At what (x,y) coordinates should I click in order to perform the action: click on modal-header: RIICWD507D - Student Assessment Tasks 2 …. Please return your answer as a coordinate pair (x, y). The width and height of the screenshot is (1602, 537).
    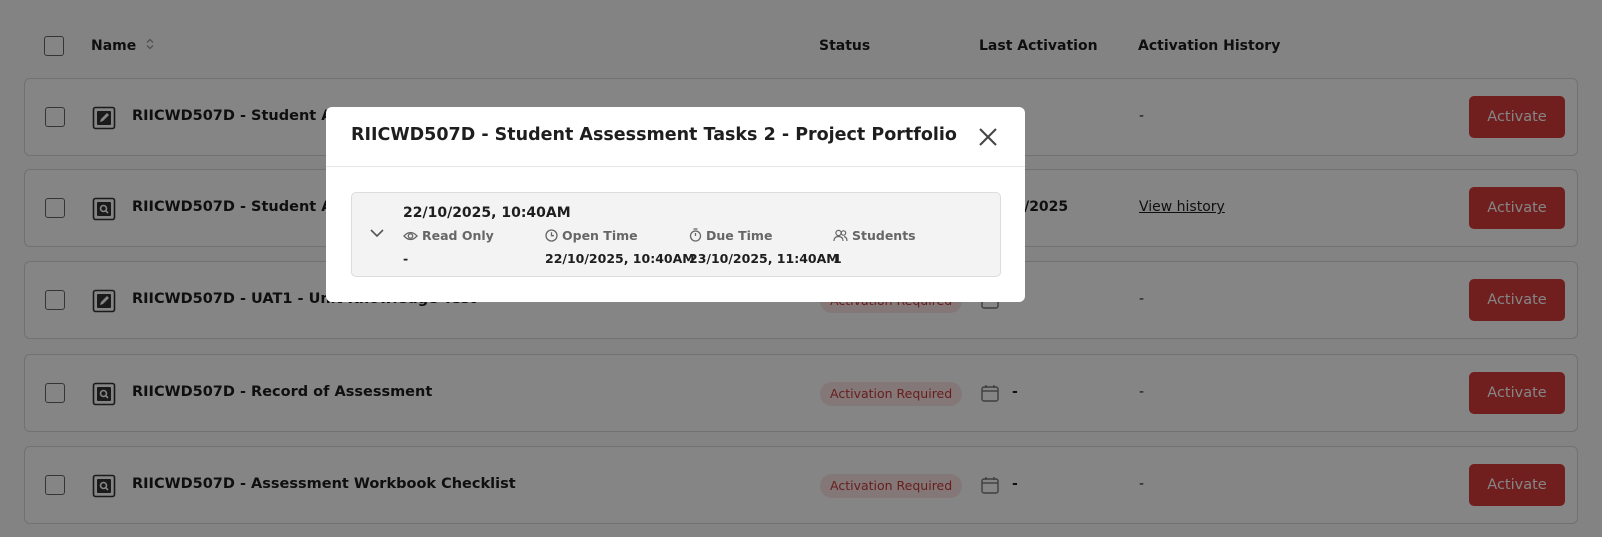
    Looking at the image, I should click on (675, 137).